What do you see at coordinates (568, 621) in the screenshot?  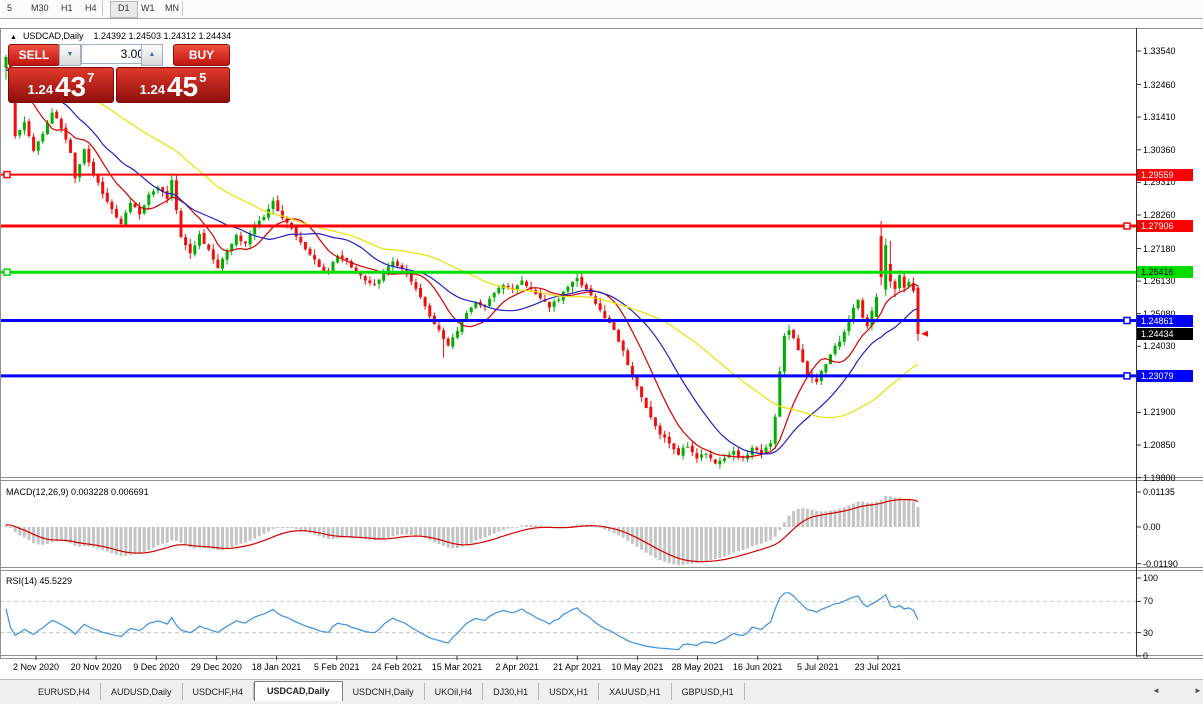 I see `rsi-panel-layer` at bounding box center [568, 621].